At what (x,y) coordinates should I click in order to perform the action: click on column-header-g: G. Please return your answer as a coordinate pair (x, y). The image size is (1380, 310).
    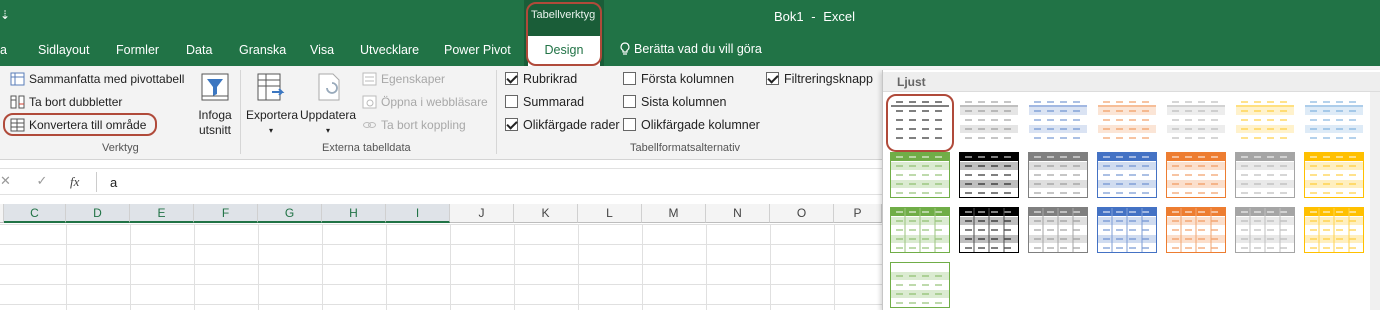
    Looking at the image, I should click on (290, 213).